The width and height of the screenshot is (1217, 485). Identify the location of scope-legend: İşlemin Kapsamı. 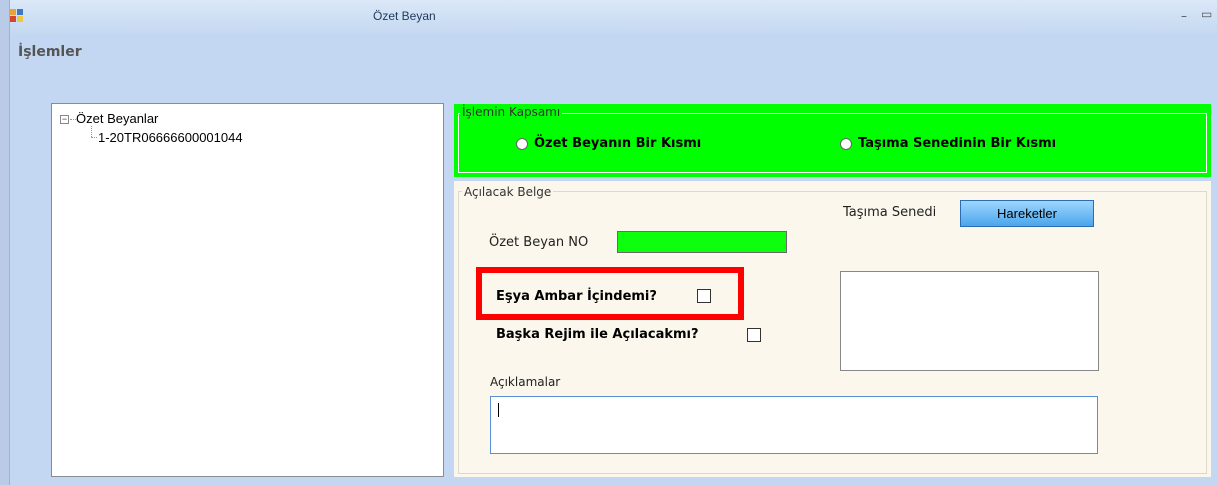
(511, 112).